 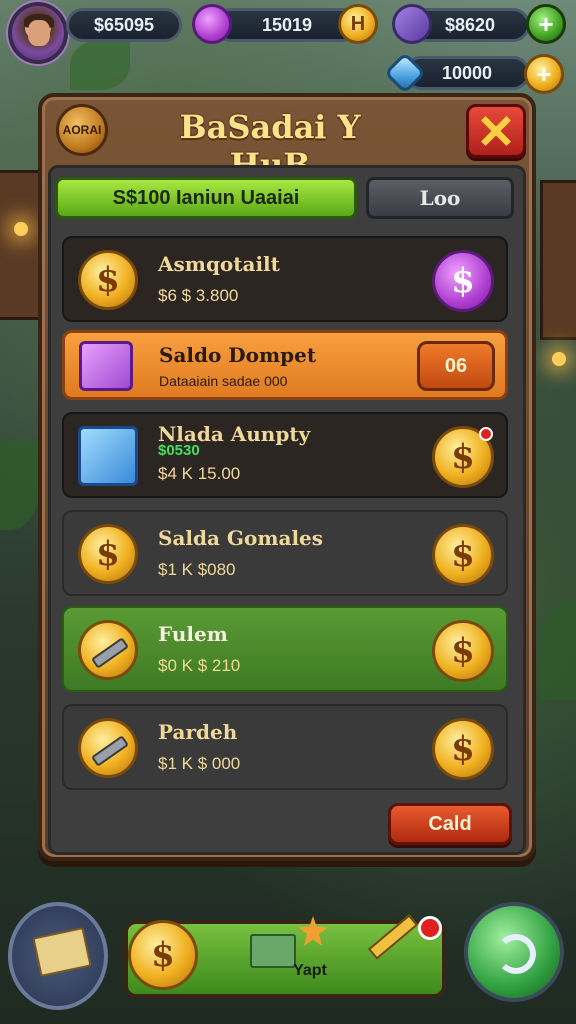 What do you see at coordinates (197, 569) in the screenshot?
I see `item-value: $1 K $080` at bounding box center [197, 569].